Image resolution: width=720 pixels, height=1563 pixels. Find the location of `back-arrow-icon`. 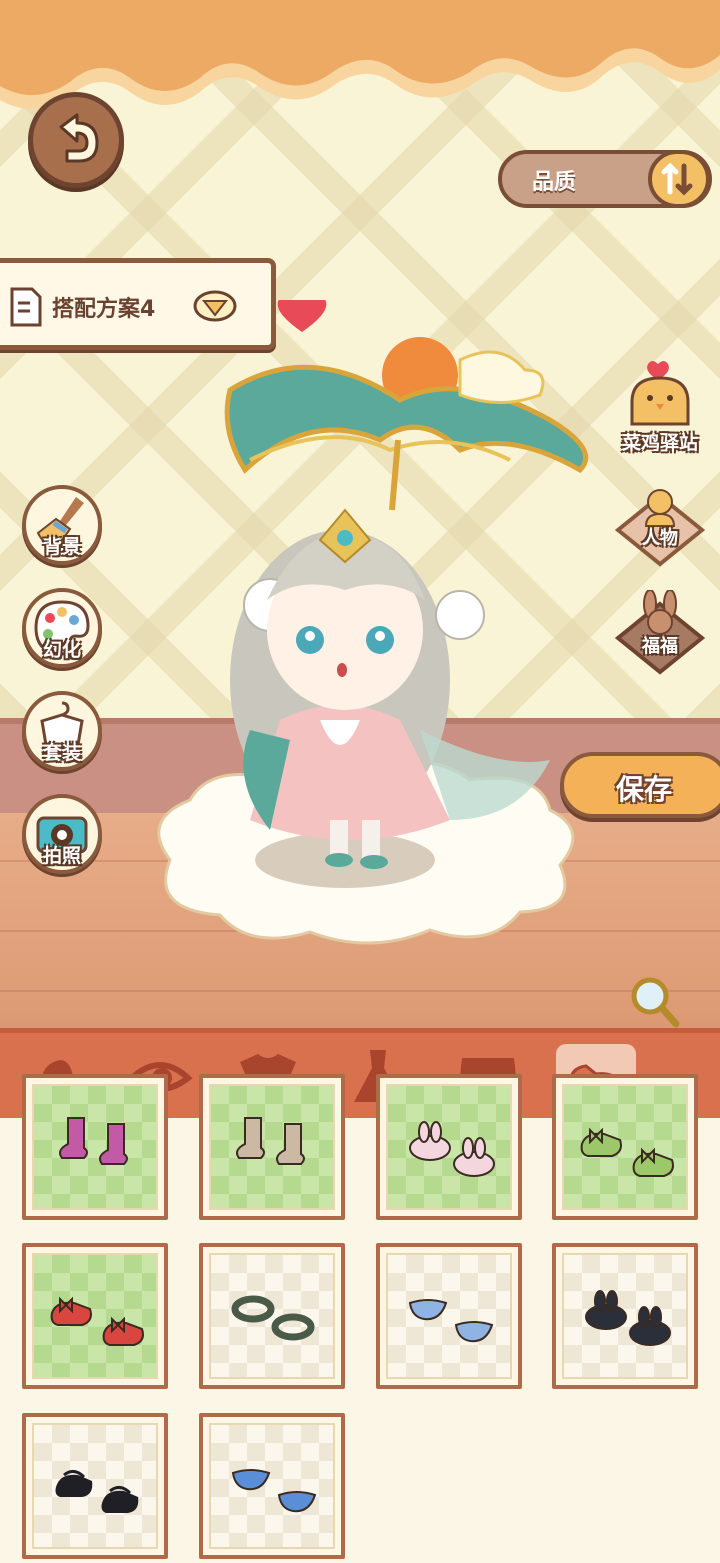

back-arrow-icon is located at coordinates (79, 138).